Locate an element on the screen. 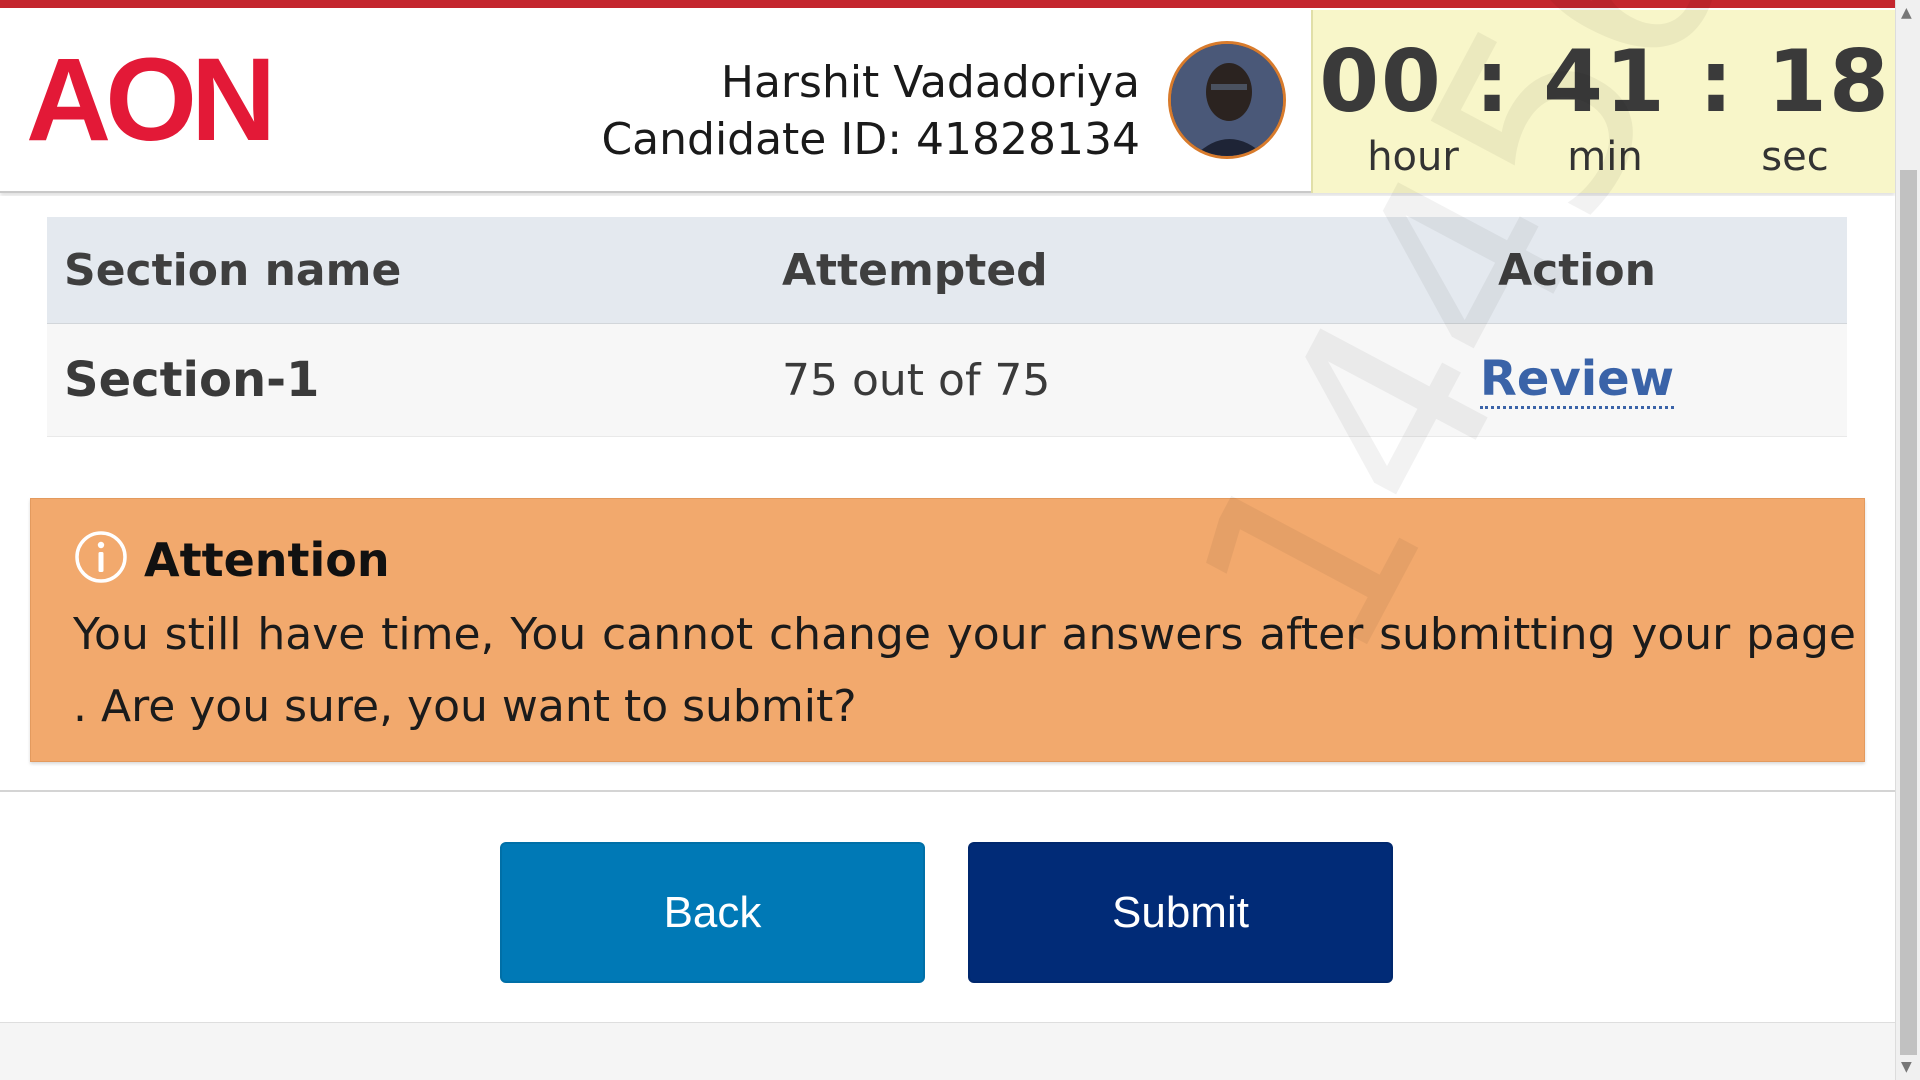 The width and height of the screenshot is (1920, 1080). countdown-timer: 00 : 41 : 18 hour min sec is located at coordinates (1603, 101).